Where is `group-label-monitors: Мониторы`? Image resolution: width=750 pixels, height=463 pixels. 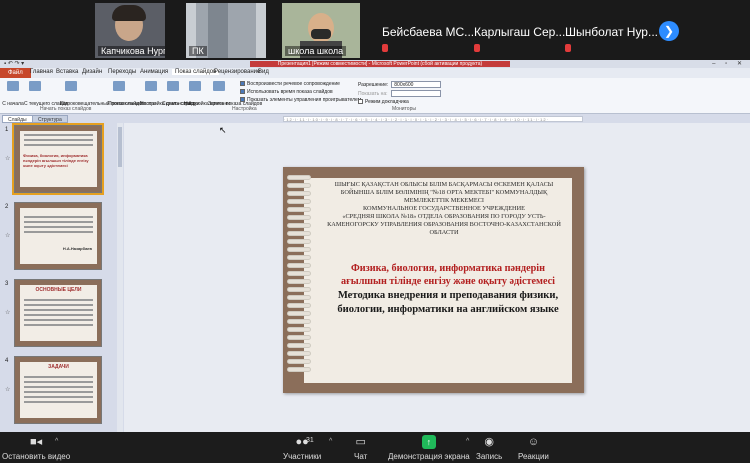 group-label-monitors: Мониторы is located at coordinates (404, 109).